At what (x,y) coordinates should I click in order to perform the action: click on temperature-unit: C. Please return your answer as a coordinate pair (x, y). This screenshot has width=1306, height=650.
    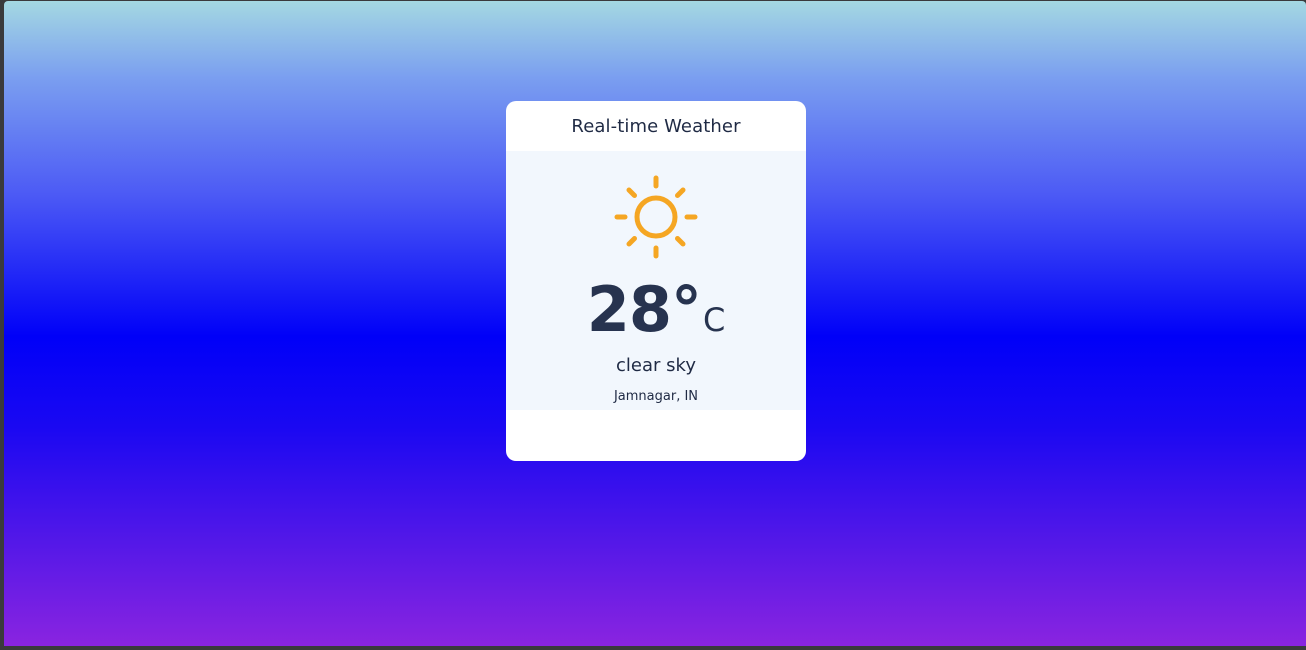
    Looking at the image, I should click on (714, 320).